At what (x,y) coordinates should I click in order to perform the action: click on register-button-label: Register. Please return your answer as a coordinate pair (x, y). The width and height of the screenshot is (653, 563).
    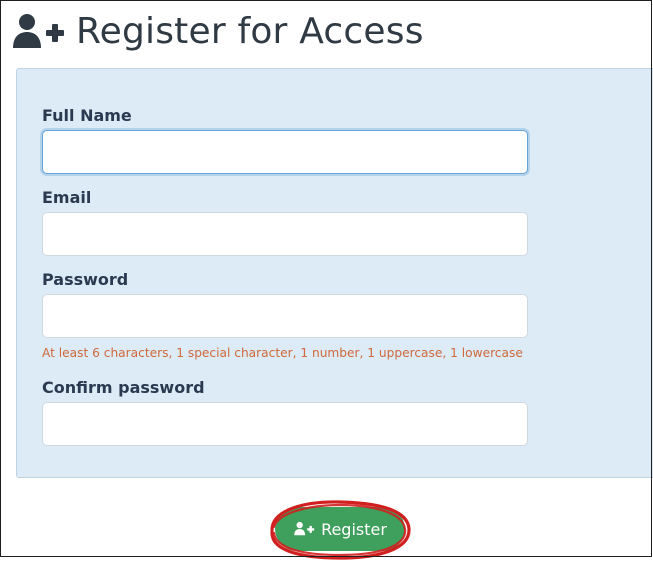
    Looking at the image, I should click on (354, 529).